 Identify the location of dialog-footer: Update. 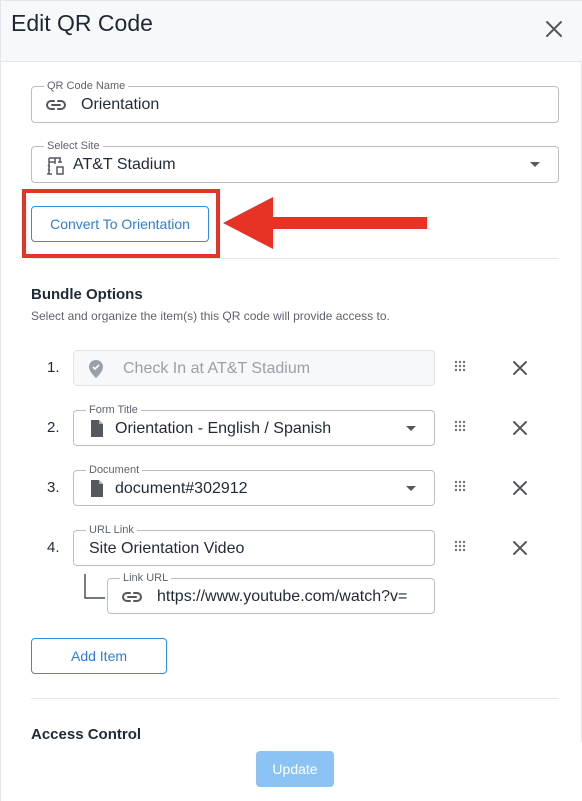
(291, 771).